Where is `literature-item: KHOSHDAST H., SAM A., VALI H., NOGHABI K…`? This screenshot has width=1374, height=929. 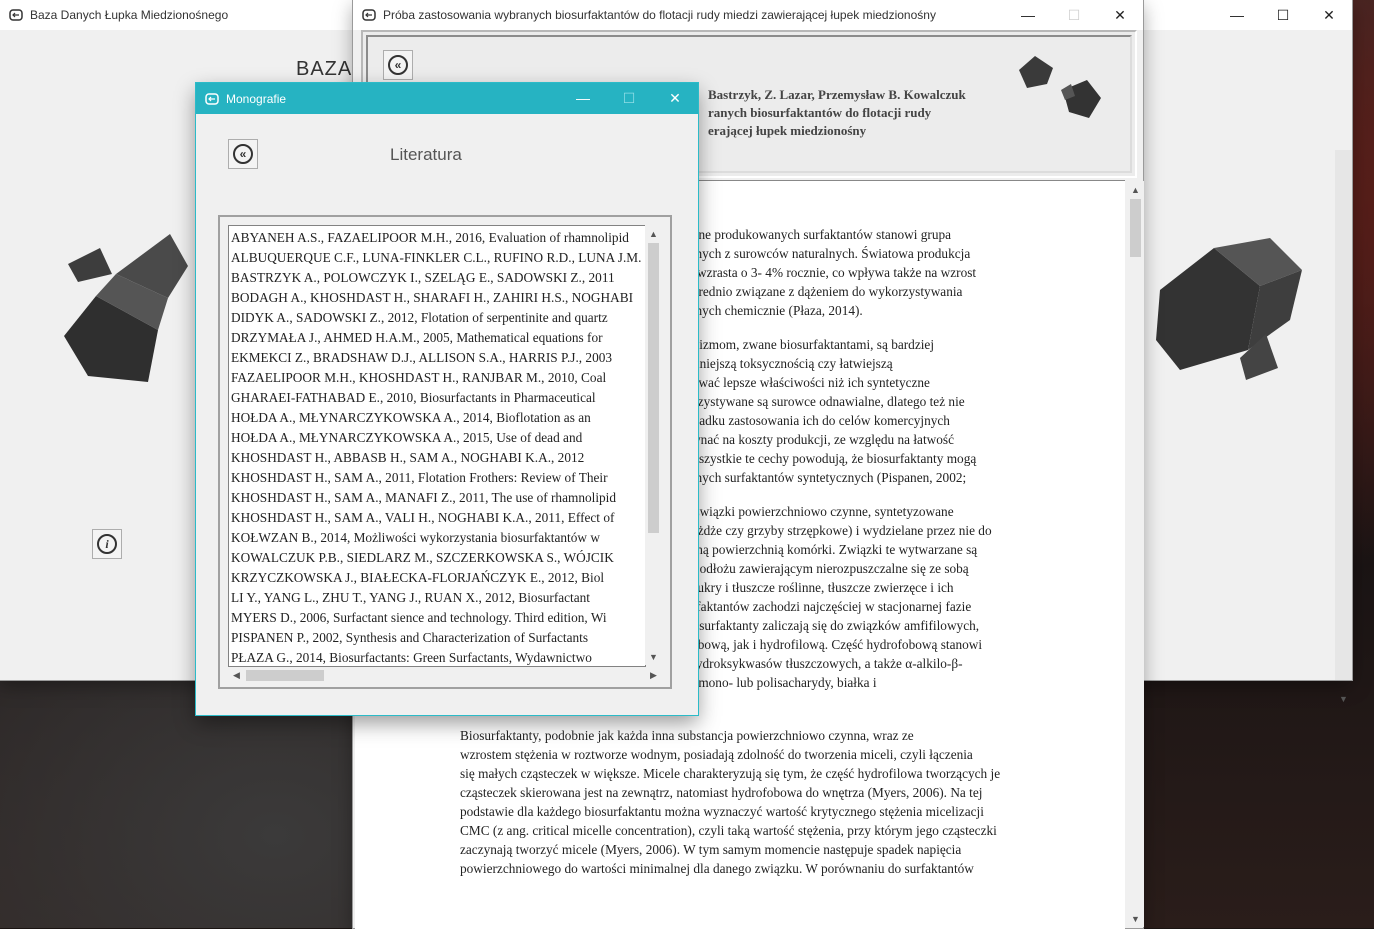 literature-item: KHOSHDAST H., SAM A., VALI H., NOGHABI K… is located at coordinates (438, 518).